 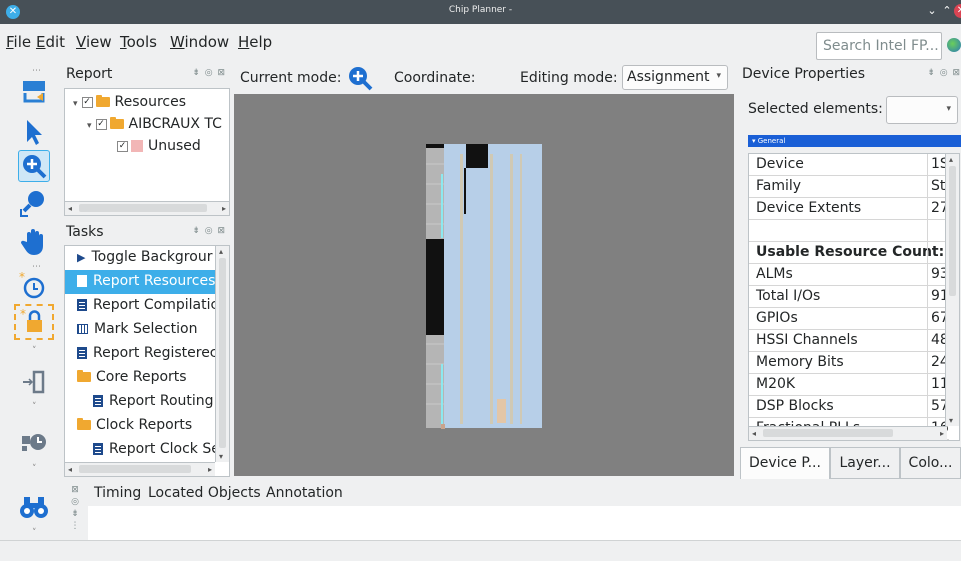 What do you see at coordinates (18, 42) in the screenshot?
I see `menu-file: File` at bounding box center [18, 42].